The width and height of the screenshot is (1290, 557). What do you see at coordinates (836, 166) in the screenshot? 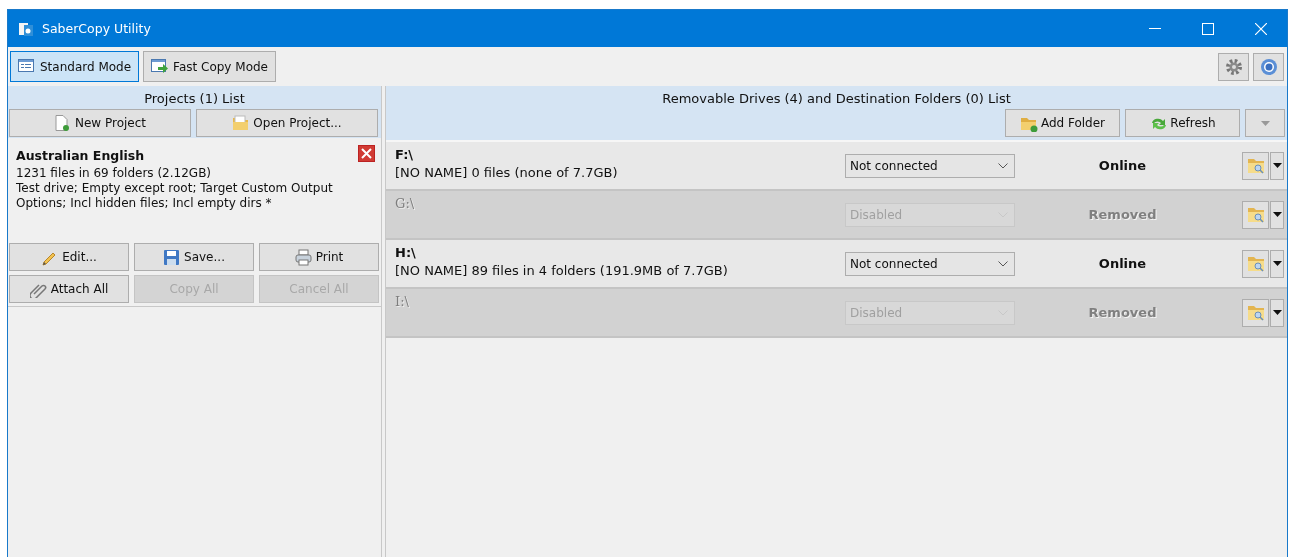
I see `drive-row: F:\ [NO NAME] 0 files (none of 7.7GB) Not connected Online` at bounding box center [836, 166].